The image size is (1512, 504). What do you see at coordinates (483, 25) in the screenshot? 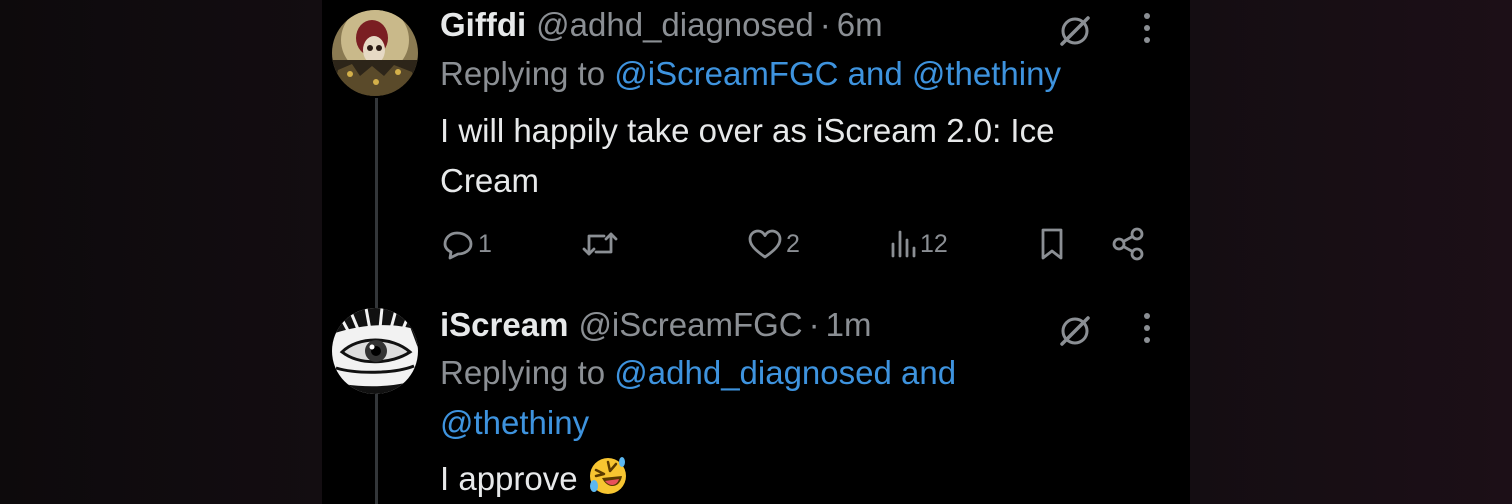
I see `display-name: Giffdi` at bounding box center [483, 25].